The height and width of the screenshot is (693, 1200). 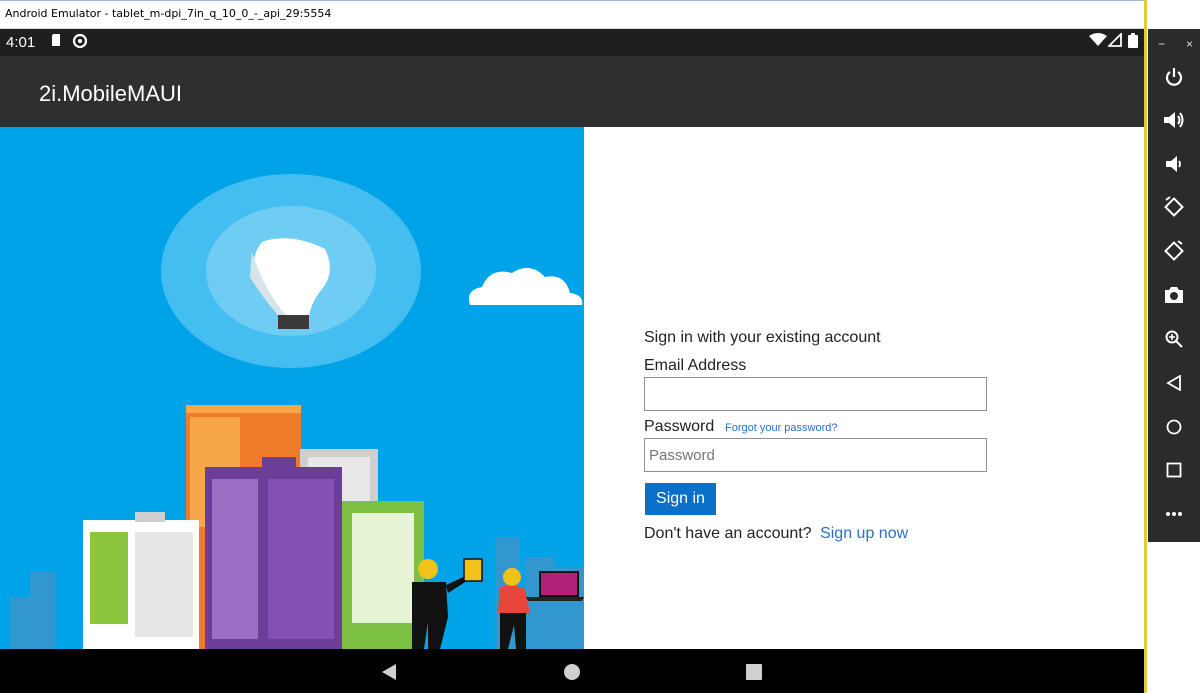 What do you see at coordinates (1174, 207) in the screenshot?
I see `rotate-left-icon` at bounding box center [1174, 207].